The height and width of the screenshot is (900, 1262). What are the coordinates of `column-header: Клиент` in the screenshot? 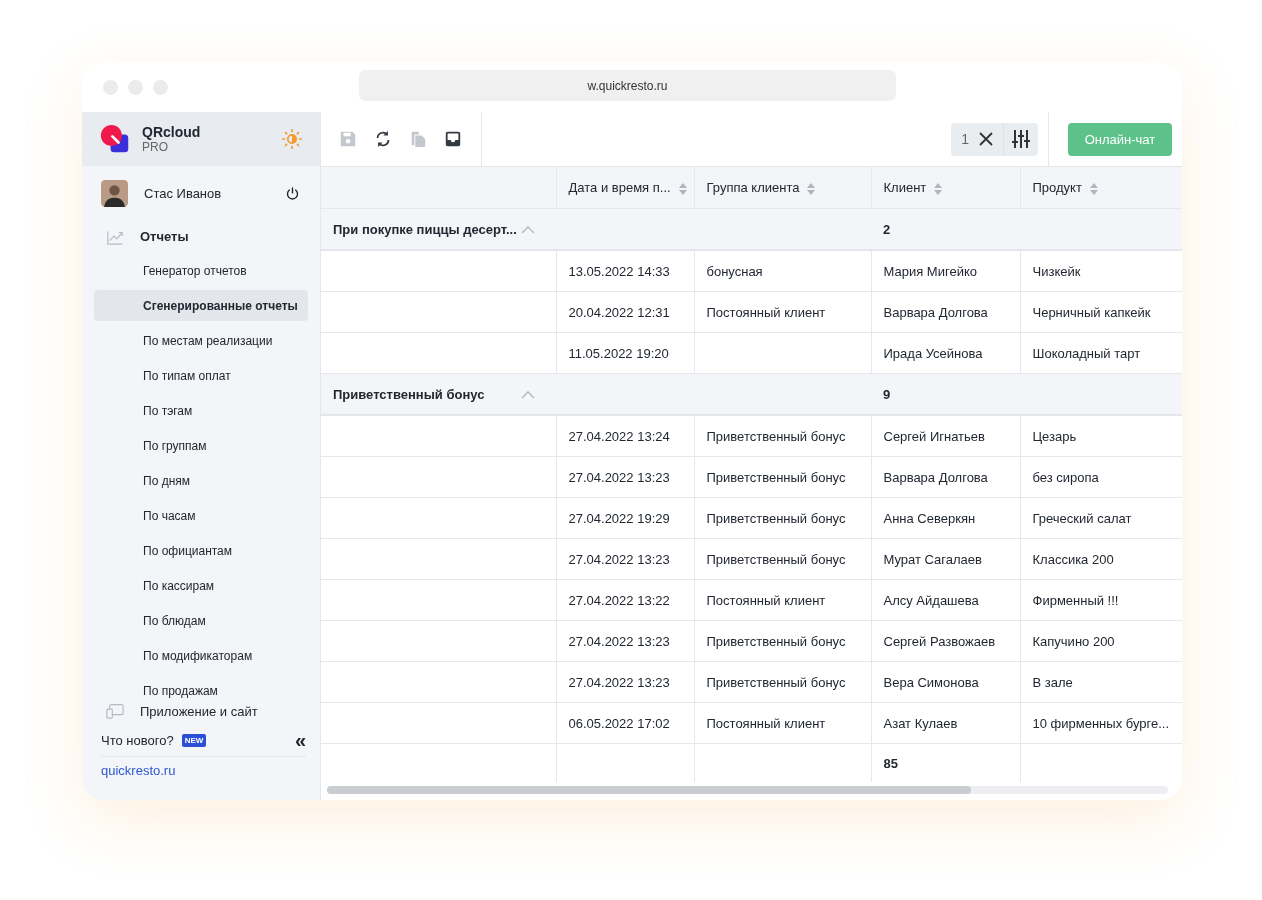 It's located at (945, 188).